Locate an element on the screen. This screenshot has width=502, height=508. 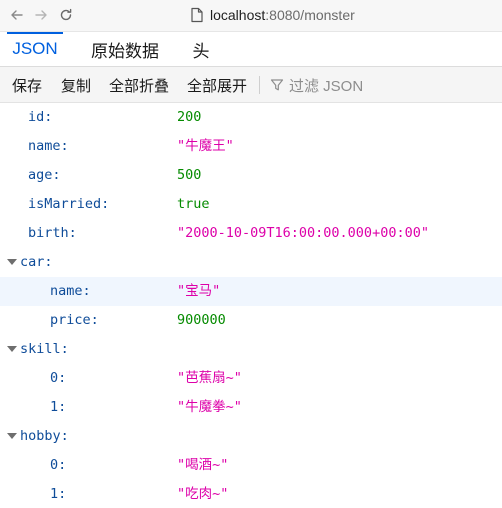
url-field: localhost:8080/monster is located at coordinates (345, 15).